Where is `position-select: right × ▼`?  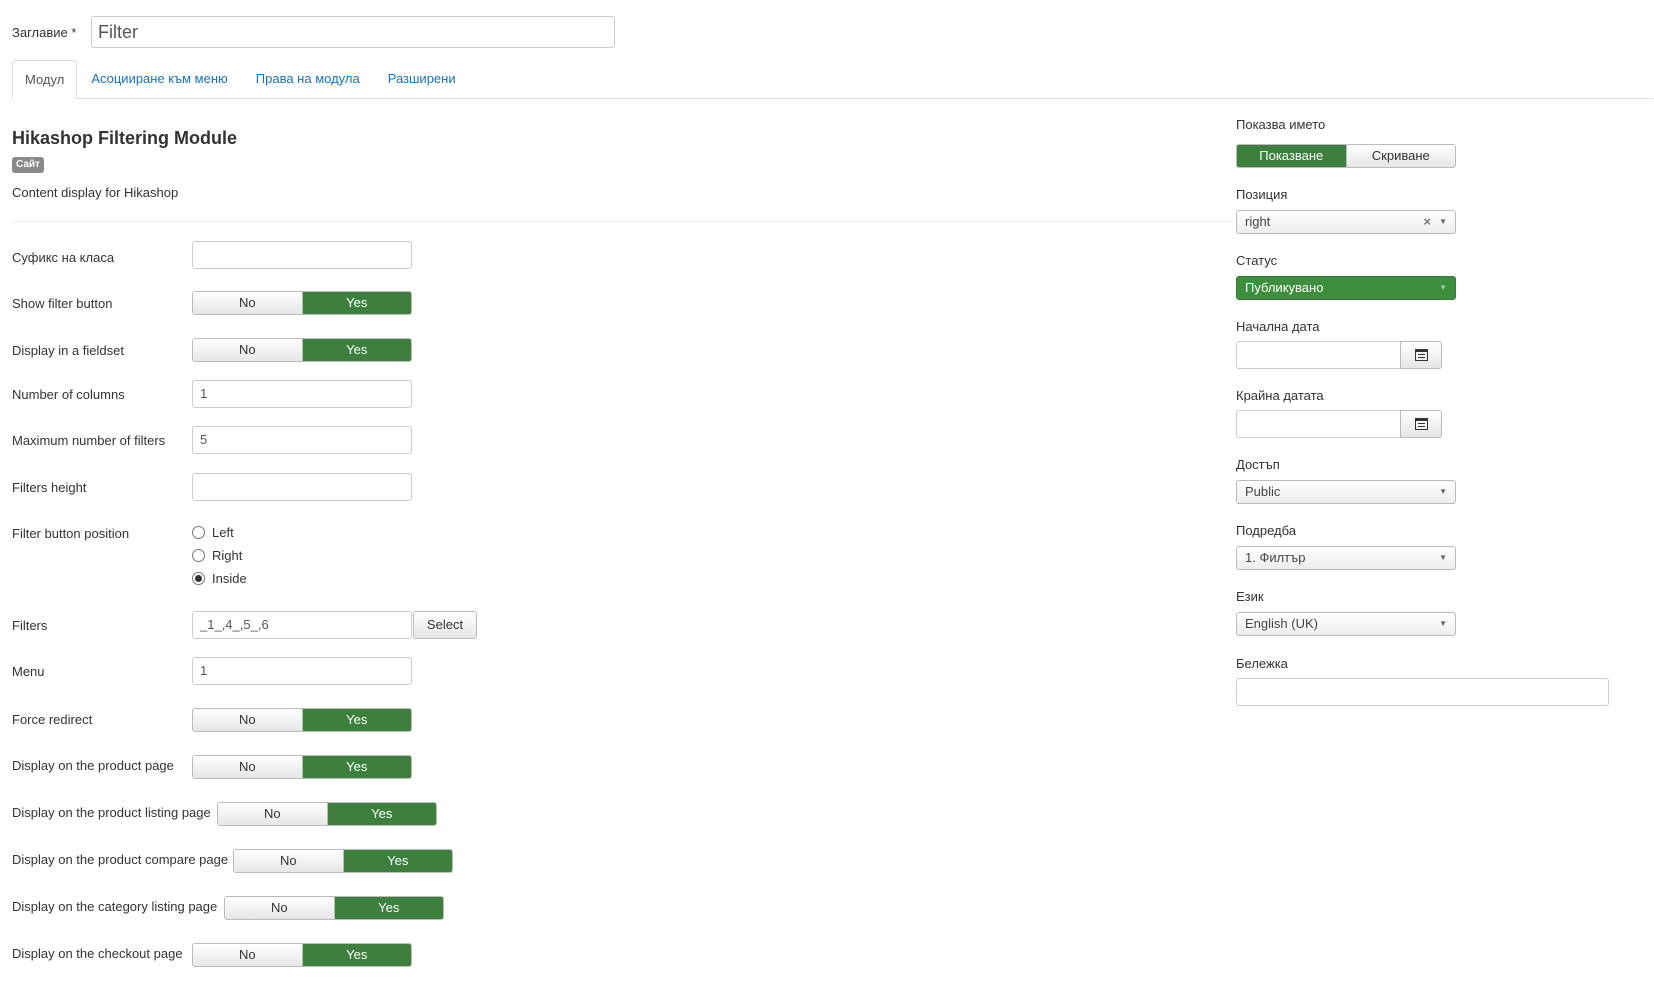 position-select: right × ▼ is located at coordinates (1346, 222).